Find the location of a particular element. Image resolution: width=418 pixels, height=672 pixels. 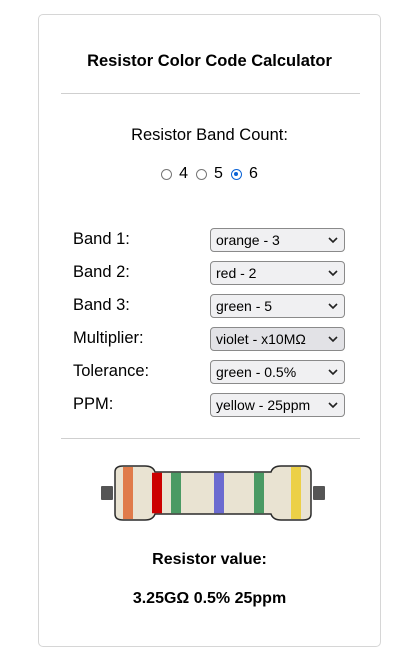

band-2-label: Band 2: is located at coordinates (101, 272).